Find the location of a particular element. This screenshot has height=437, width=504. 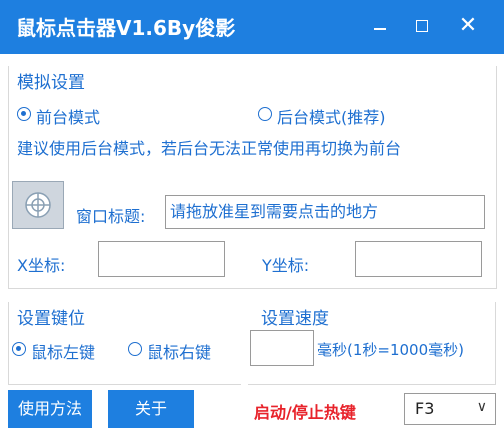

right-button-label: 鼠标右键 is located at coordinates (179, 352).